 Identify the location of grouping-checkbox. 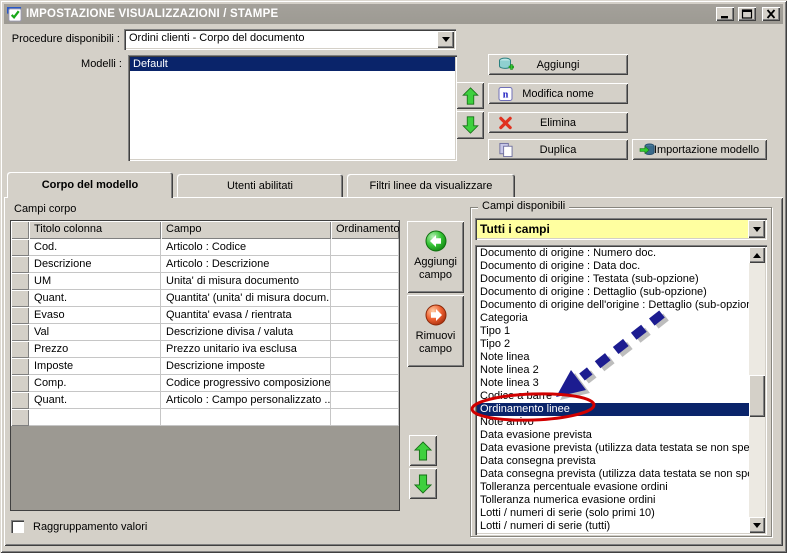
(17, 526).